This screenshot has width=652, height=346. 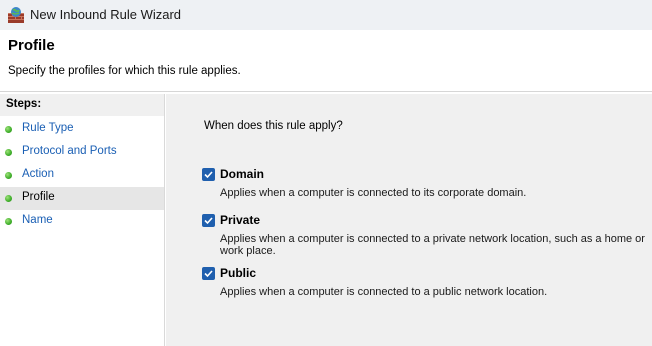 I want to click on header-divider, so click(x=326, y=91).